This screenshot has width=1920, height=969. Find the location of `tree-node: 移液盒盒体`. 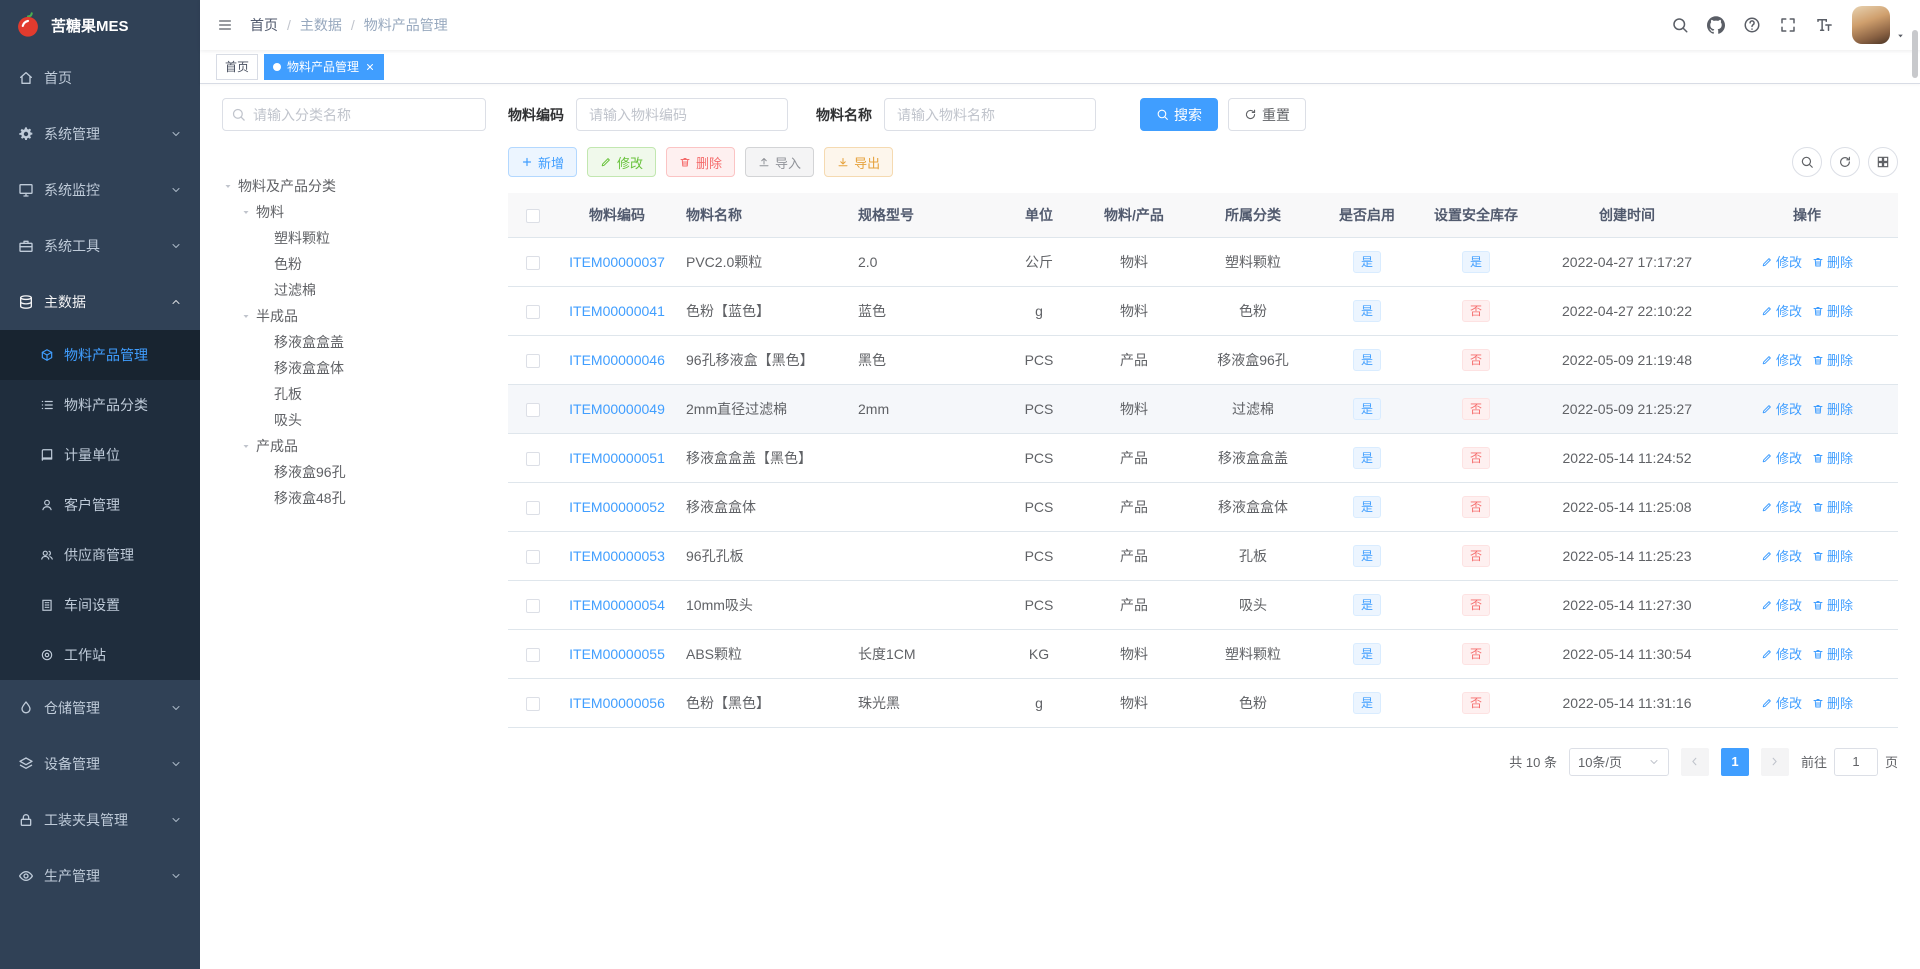

tree-node: 移液盒盒体 is located at coordinates (354, 368).